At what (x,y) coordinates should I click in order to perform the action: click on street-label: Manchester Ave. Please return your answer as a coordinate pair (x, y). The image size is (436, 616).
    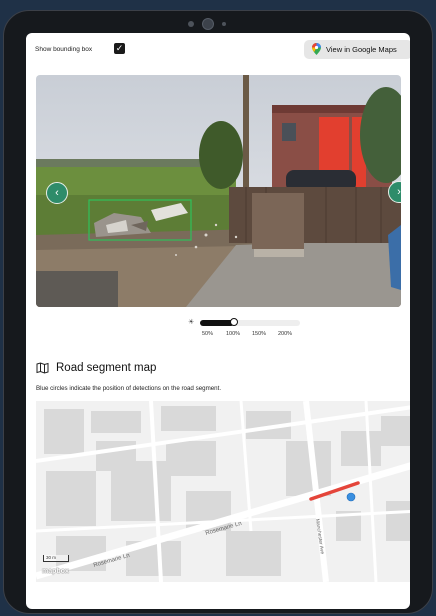
    Looking at the image, I should click on (319, 536).